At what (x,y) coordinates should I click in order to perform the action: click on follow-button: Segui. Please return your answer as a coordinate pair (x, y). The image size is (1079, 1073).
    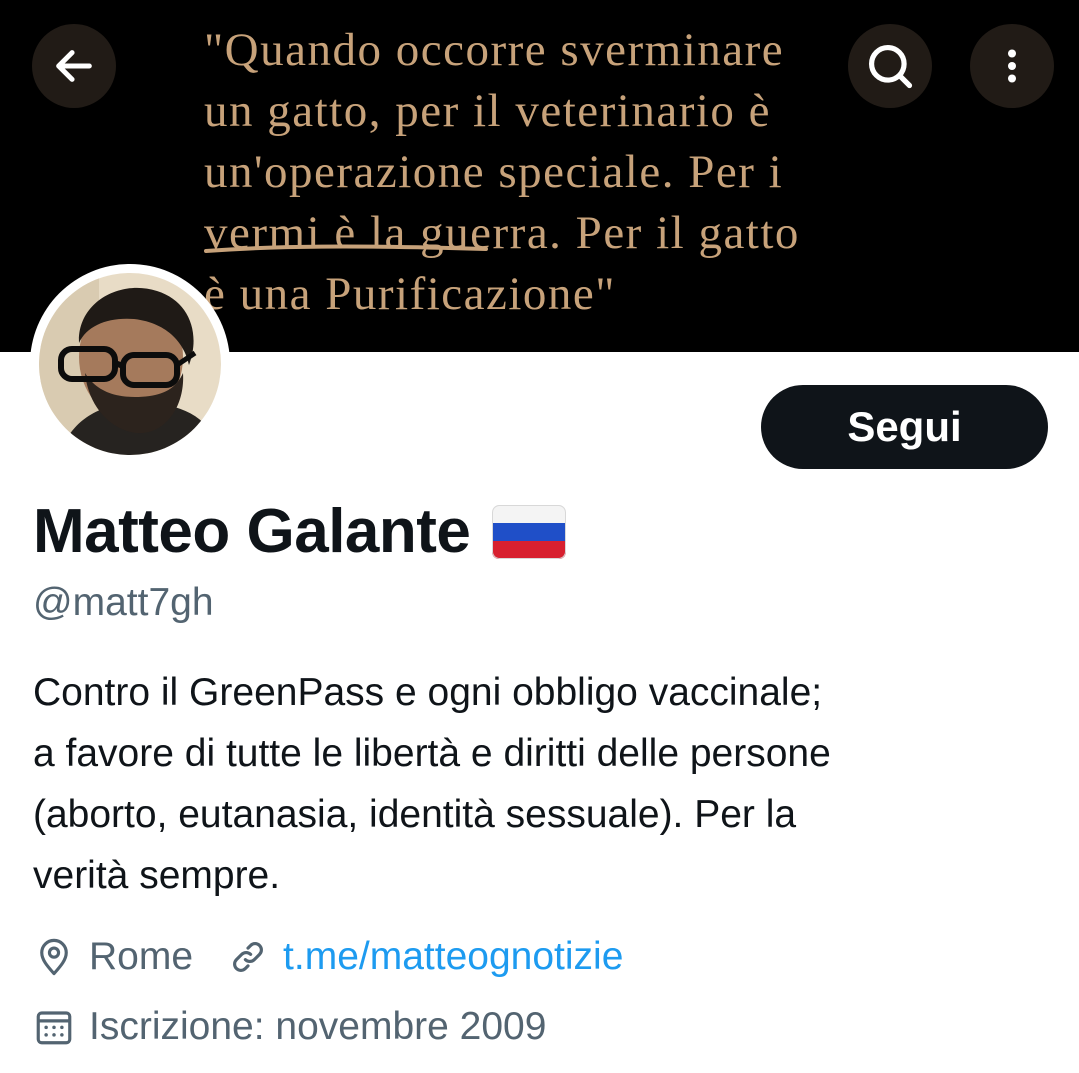
    Looking at the image, I should click on (904, 427).